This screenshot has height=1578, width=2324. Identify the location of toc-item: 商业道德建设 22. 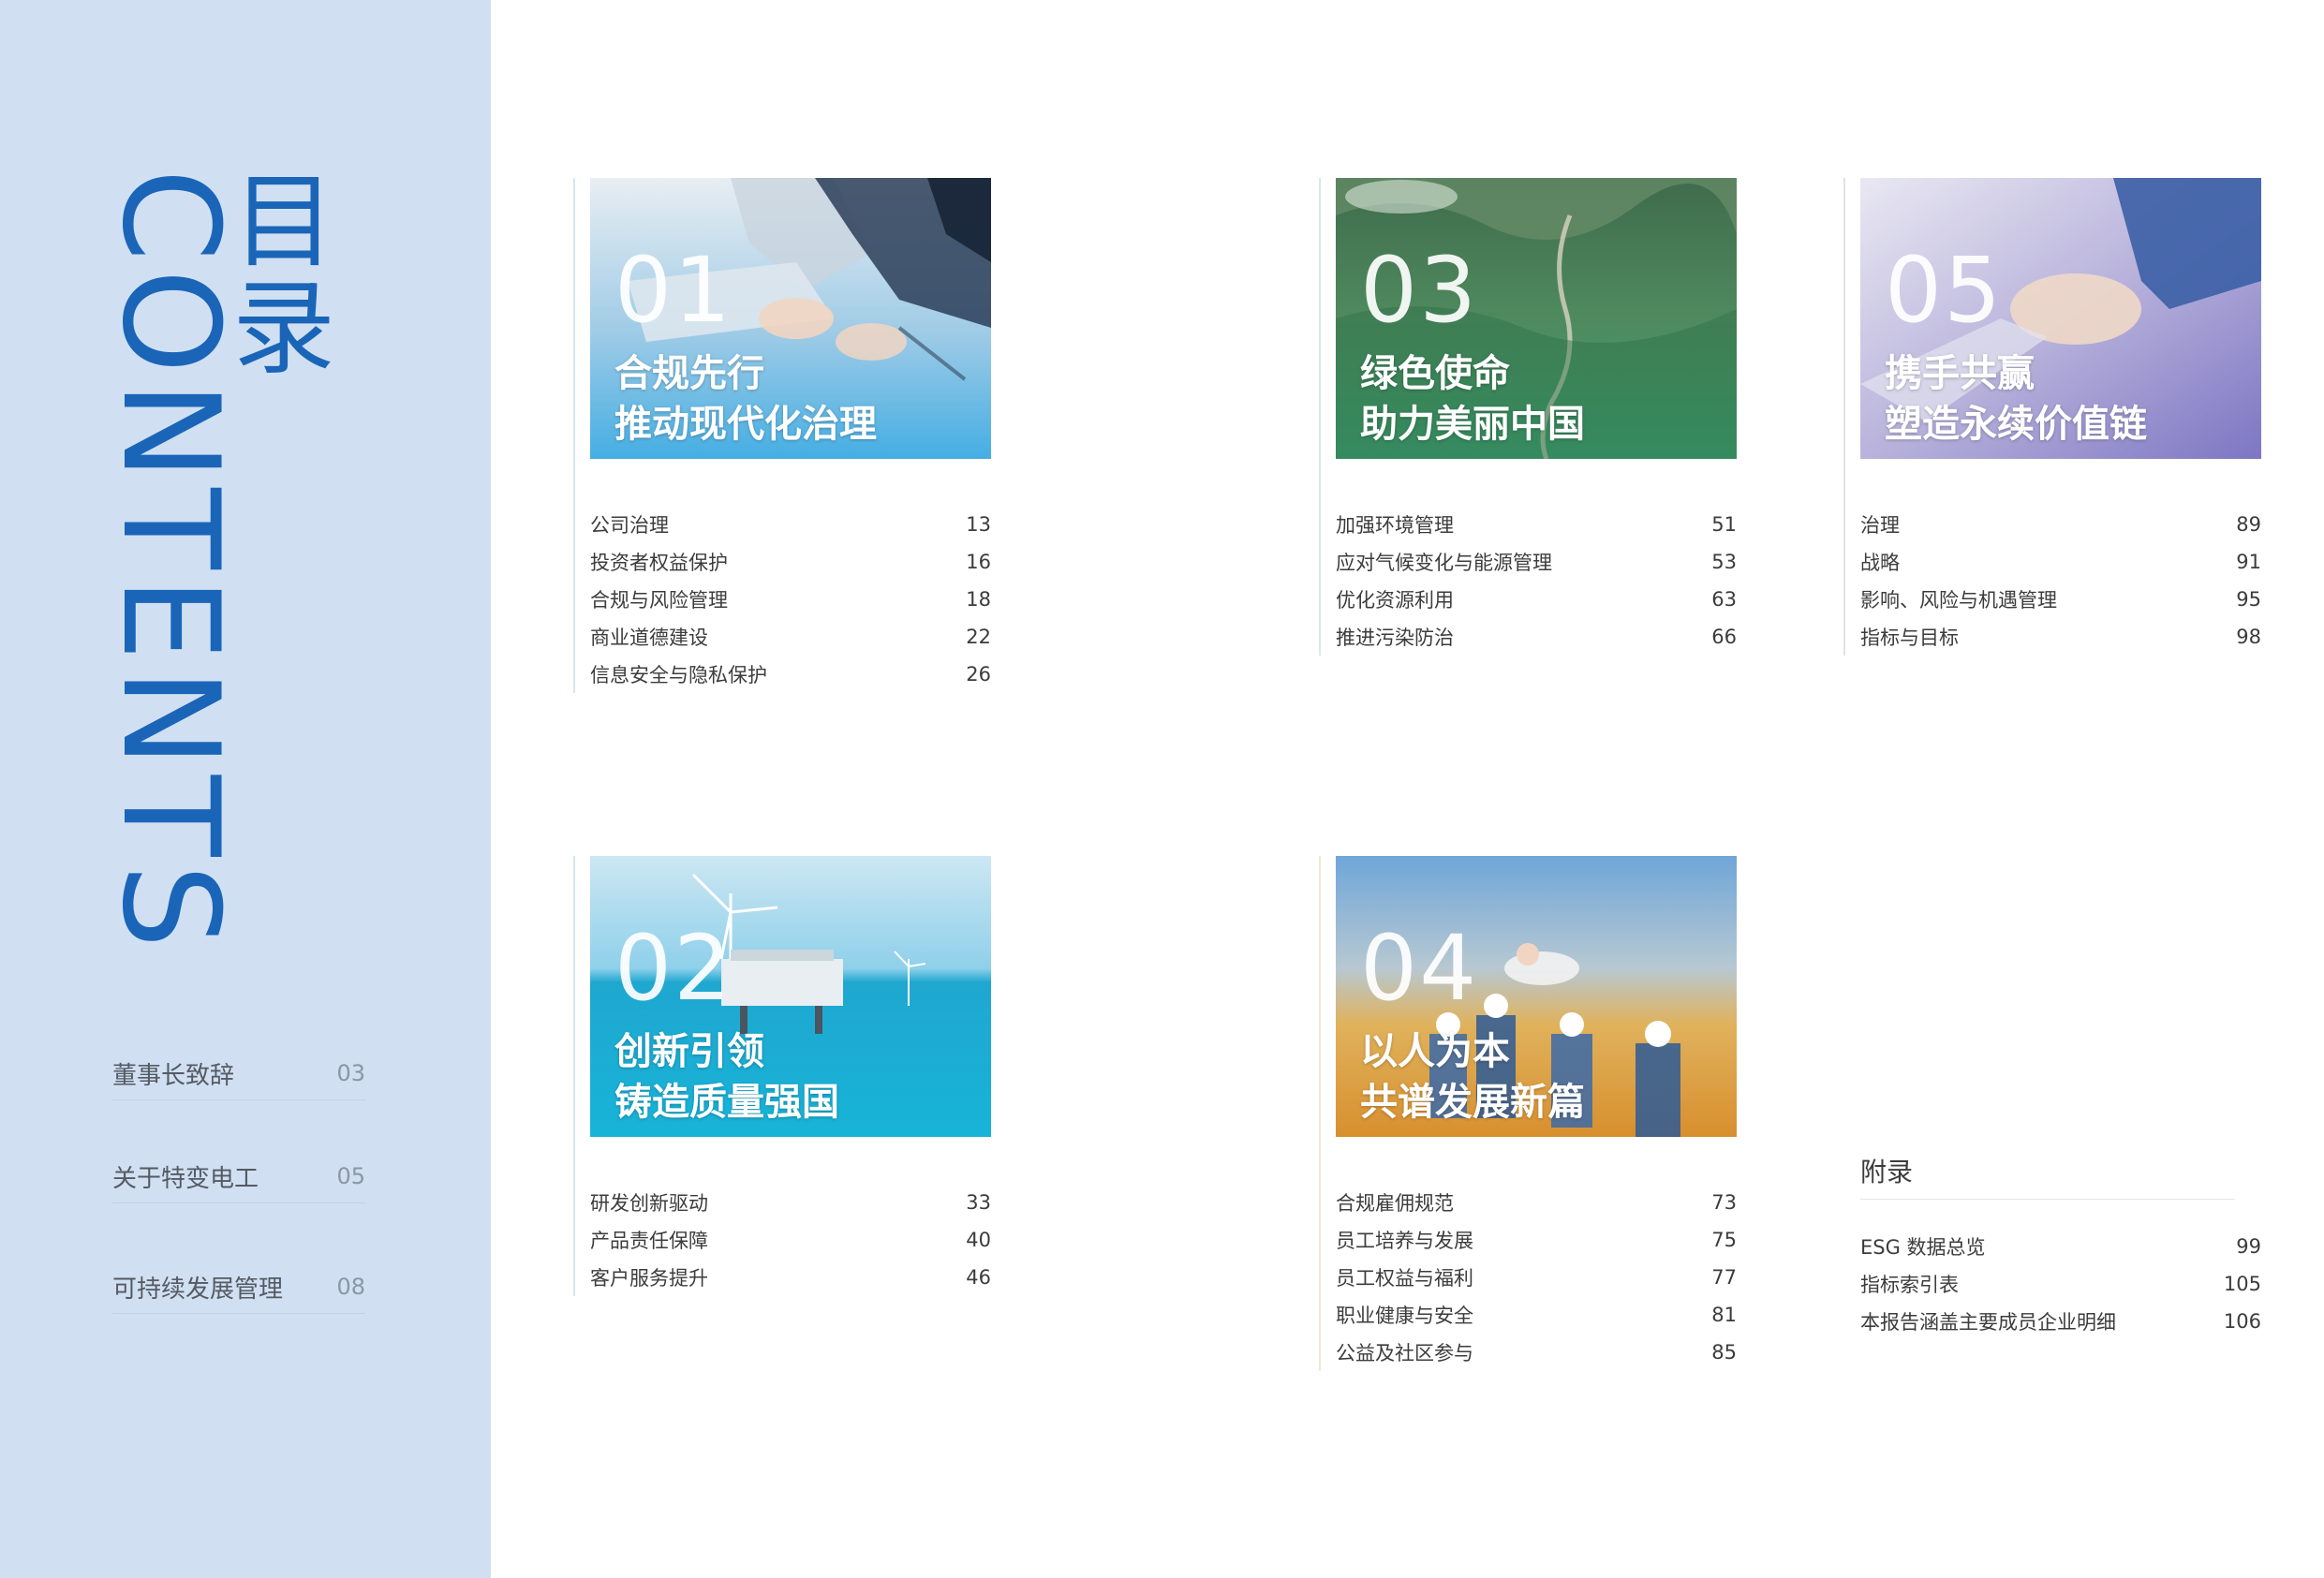
(791, 637).